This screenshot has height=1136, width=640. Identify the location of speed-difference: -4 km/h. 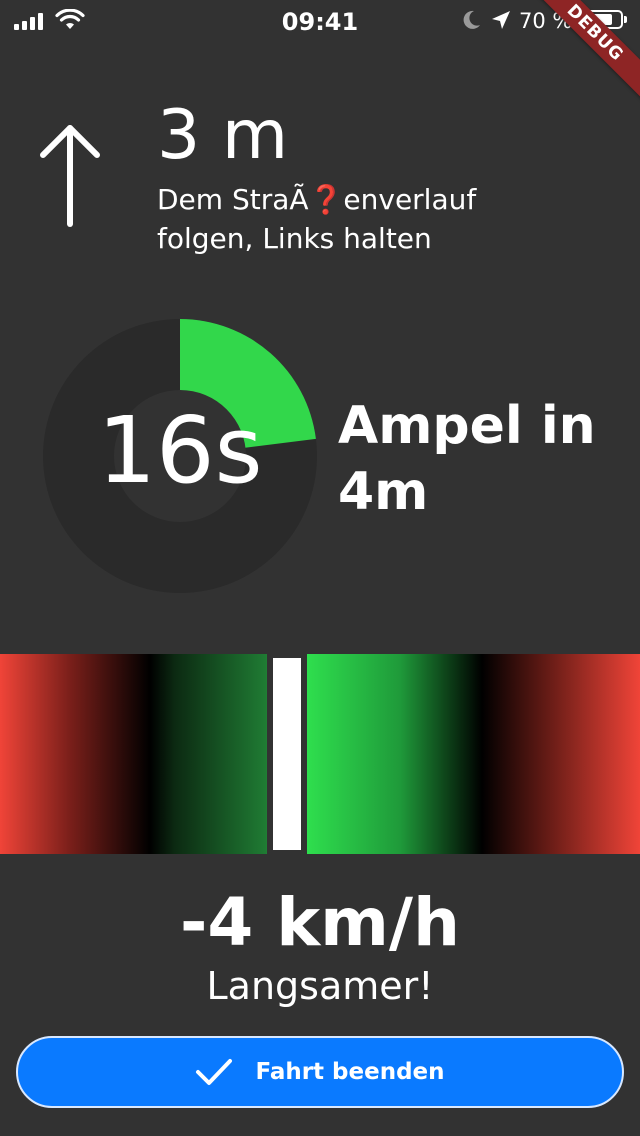
(320, 922).